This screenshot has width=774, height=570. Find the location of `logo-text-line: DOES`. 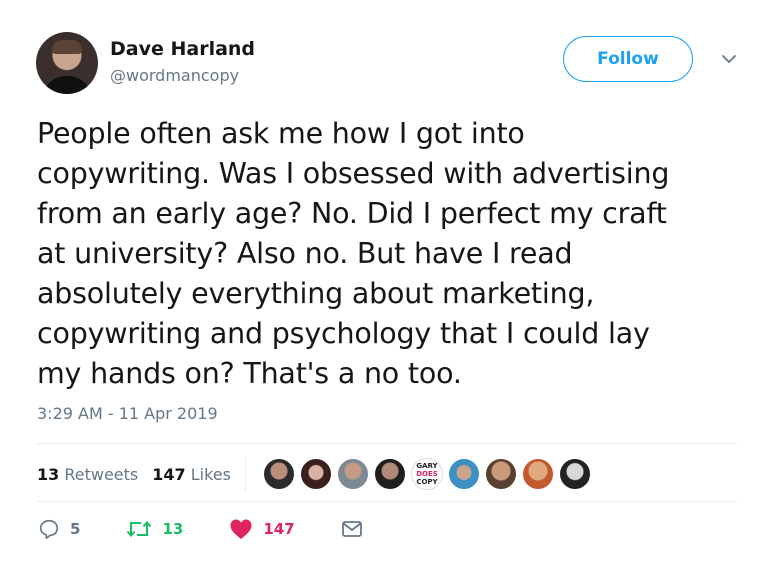

logo-text-line: DOES is located at coordinates (427, 474).